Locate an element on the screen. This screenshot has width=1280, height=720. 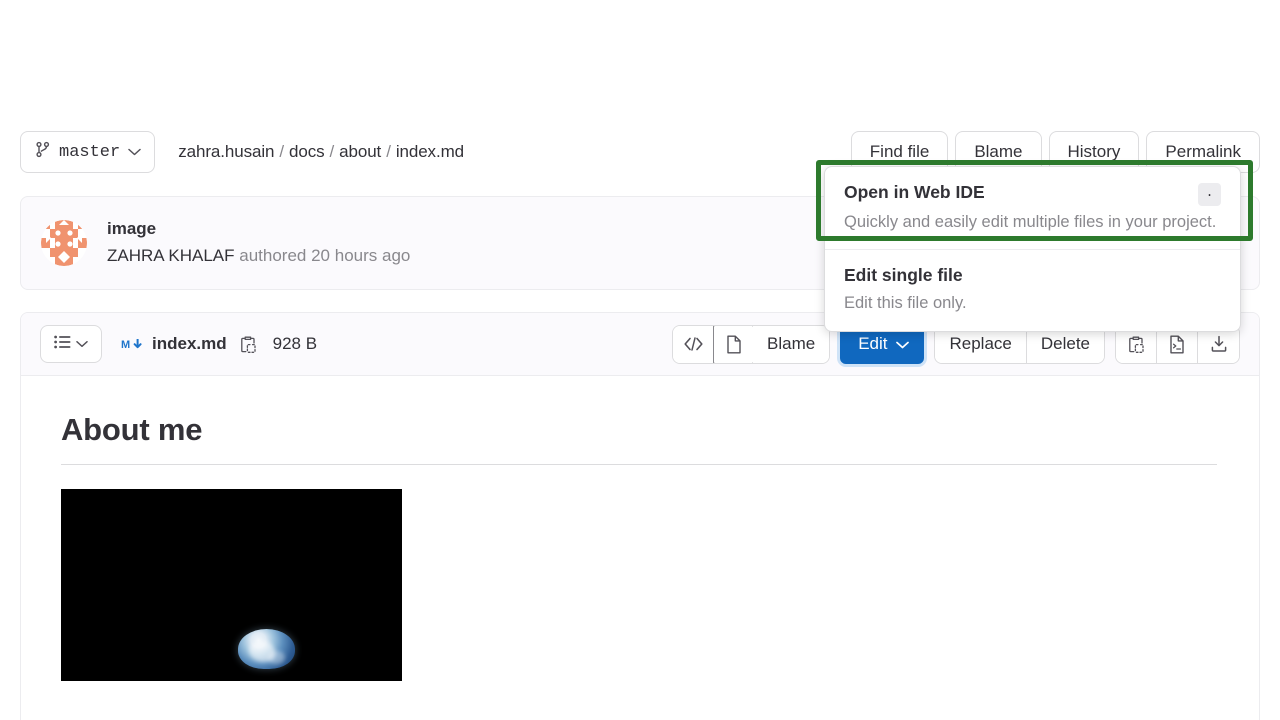
page-title: About me is located at coordinates (639, 438).